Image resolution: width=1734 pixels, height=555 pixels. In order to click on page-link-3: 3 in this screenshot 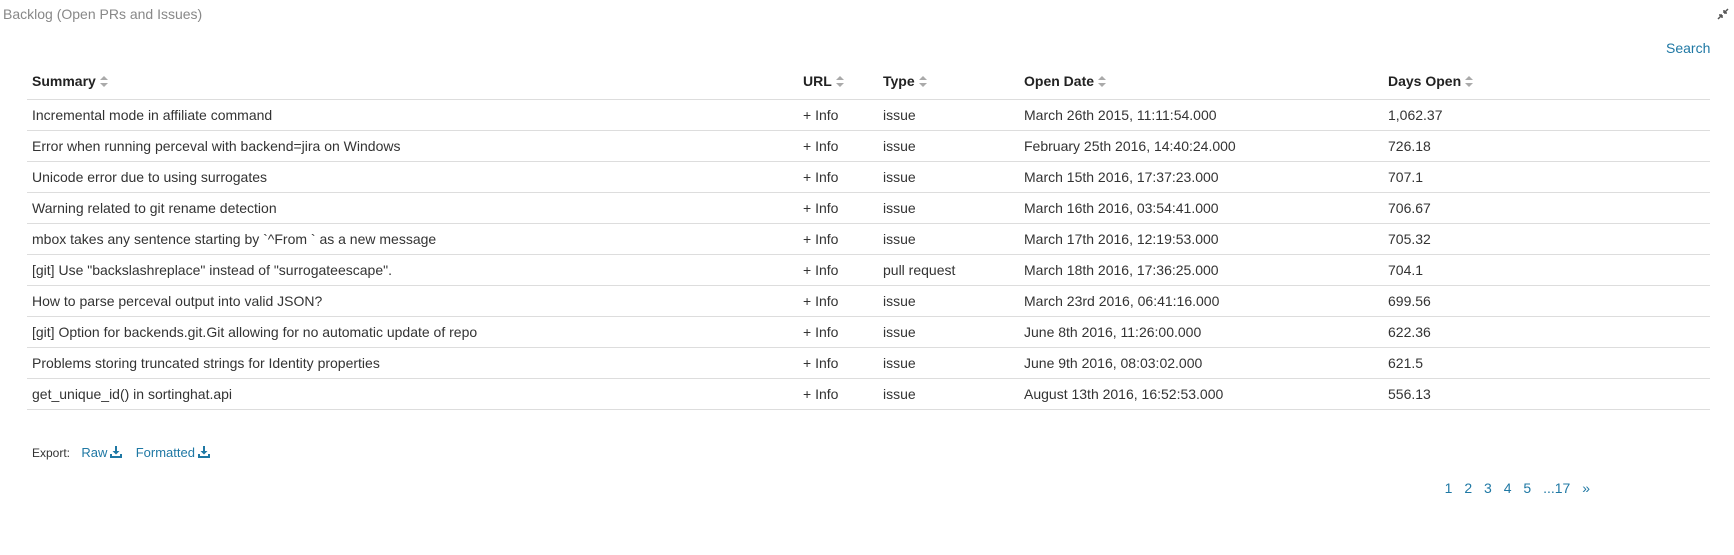, I will do `click(1488, 488)`.